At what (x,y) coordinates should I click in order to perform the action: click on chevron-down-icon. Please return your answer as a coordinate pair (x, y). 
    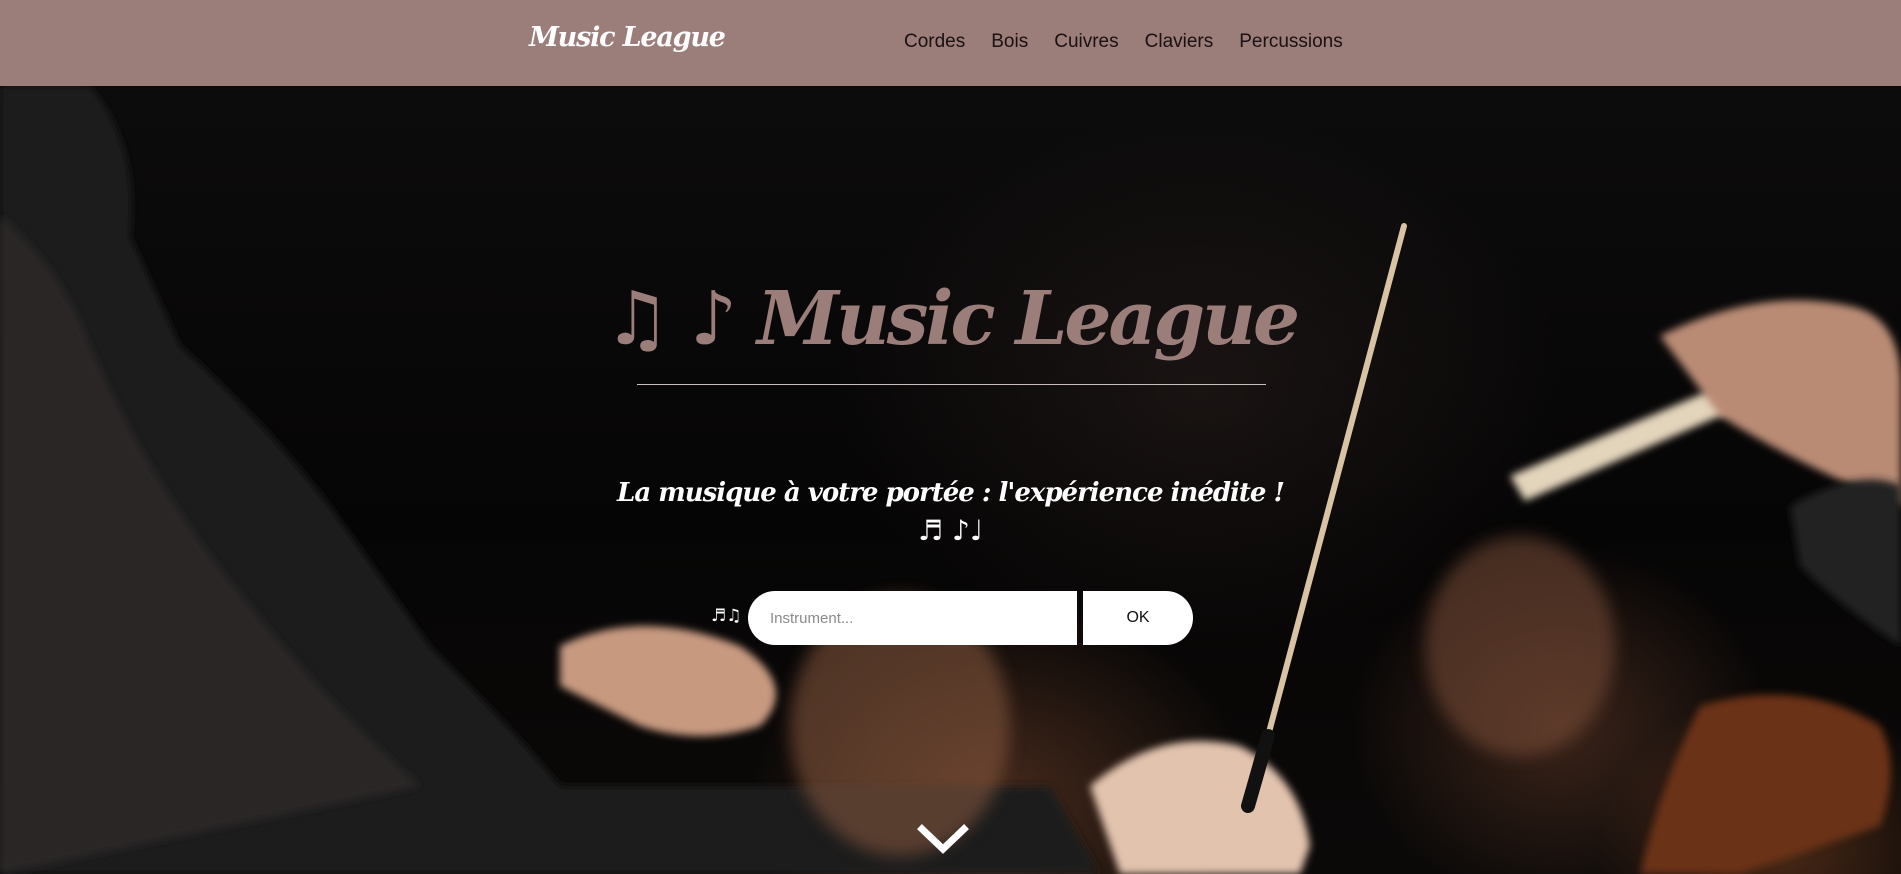
    Looking at the image, I should click on (943, 839).